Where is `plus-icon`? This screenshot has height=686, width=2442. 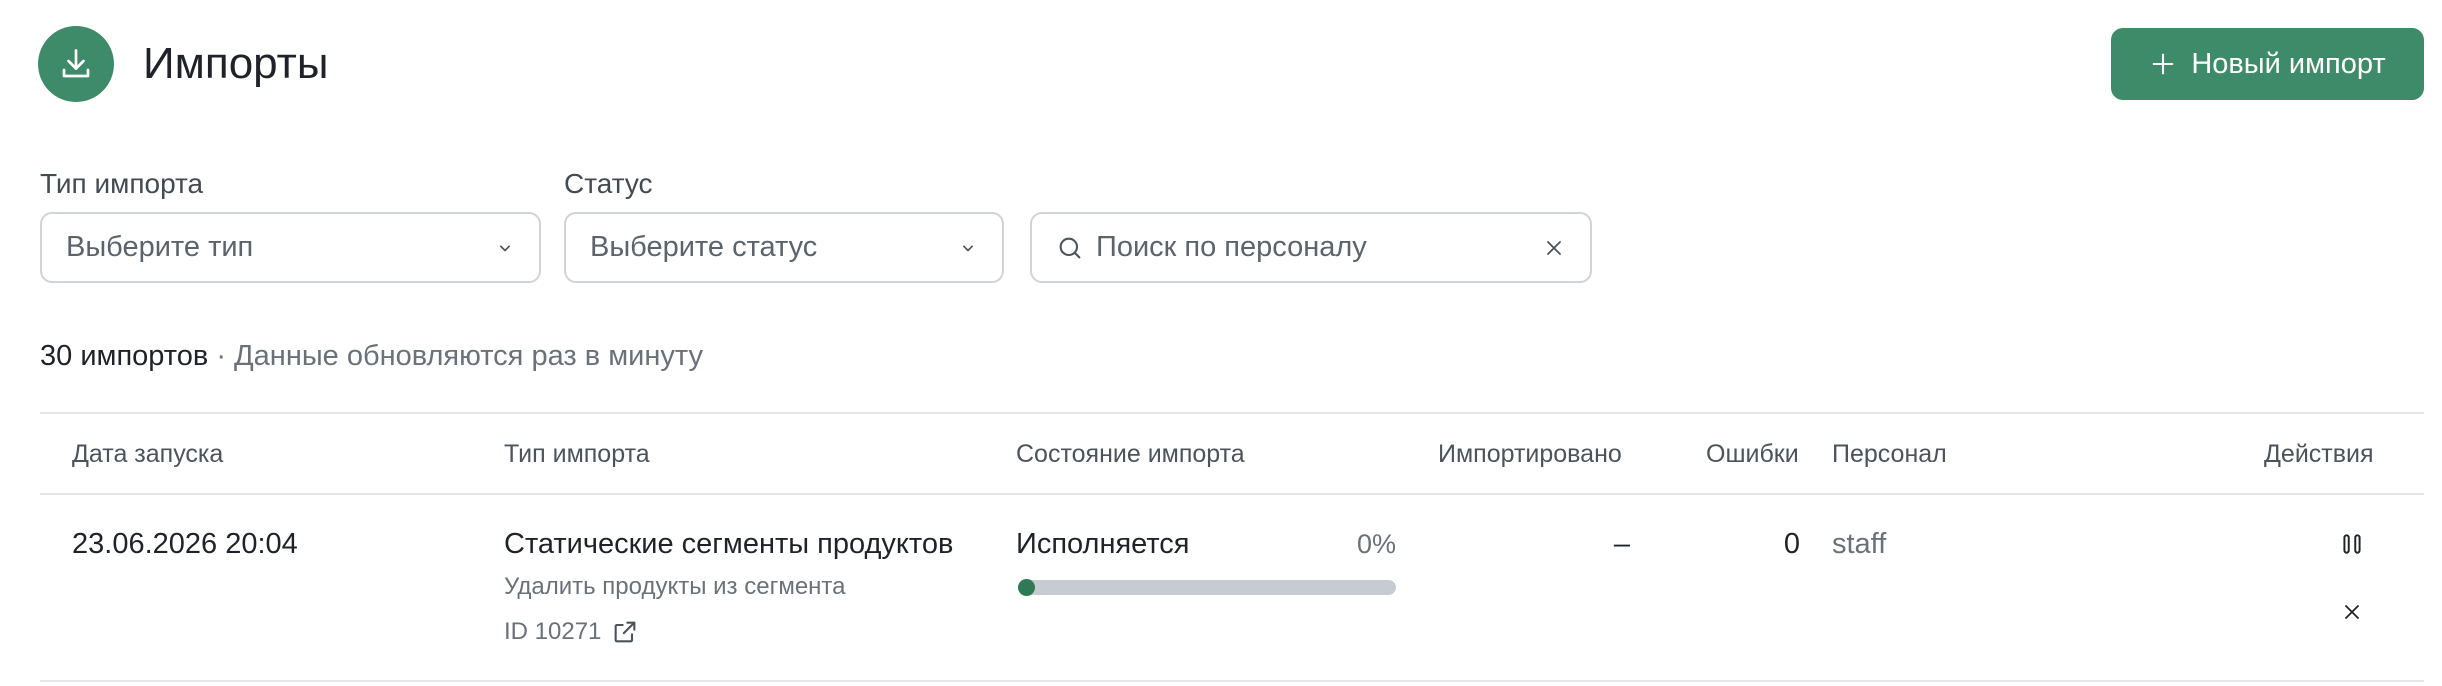 plus-icon is located at coordinates (2163, 64).